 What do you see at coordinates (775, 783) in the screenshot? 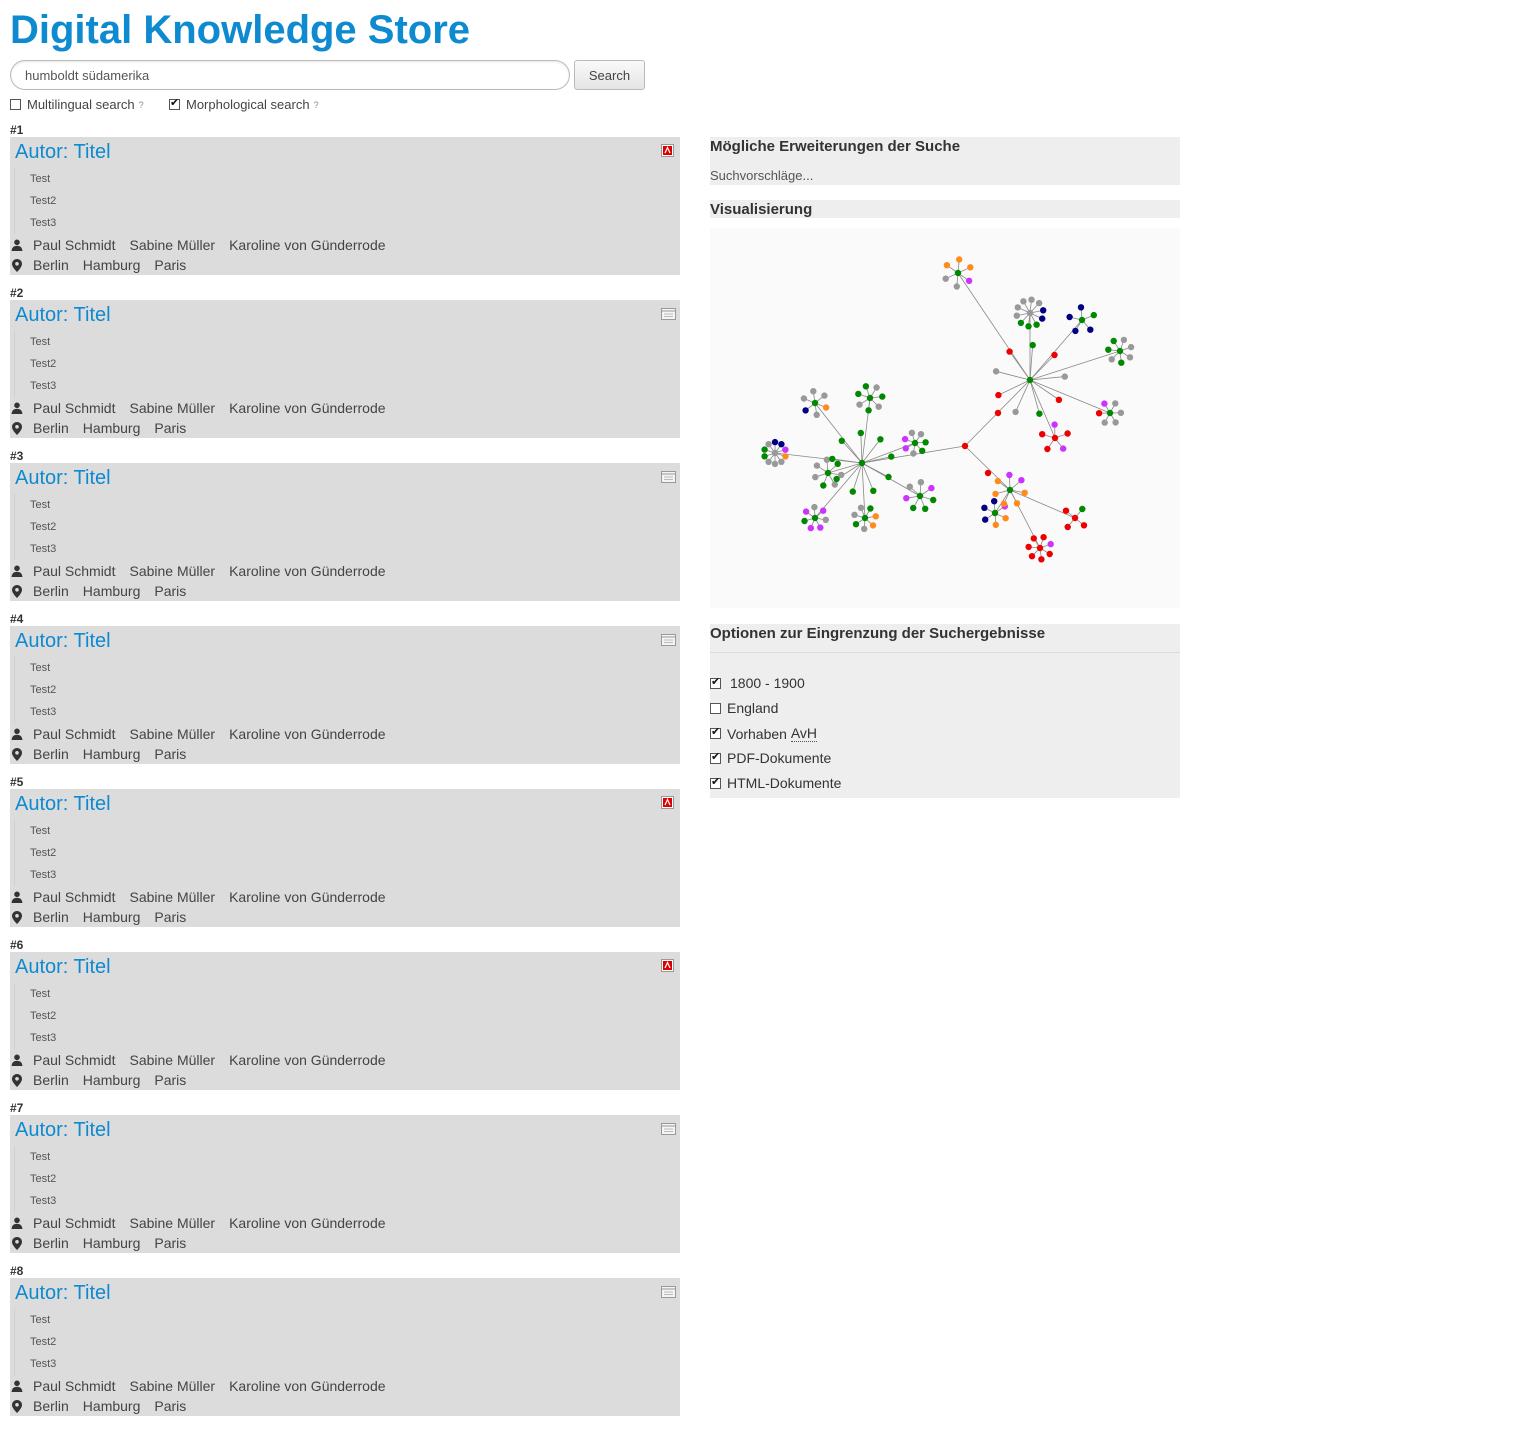
I see `filter-option-html: HTML-Dokumente` at bounding box center [775, 783].